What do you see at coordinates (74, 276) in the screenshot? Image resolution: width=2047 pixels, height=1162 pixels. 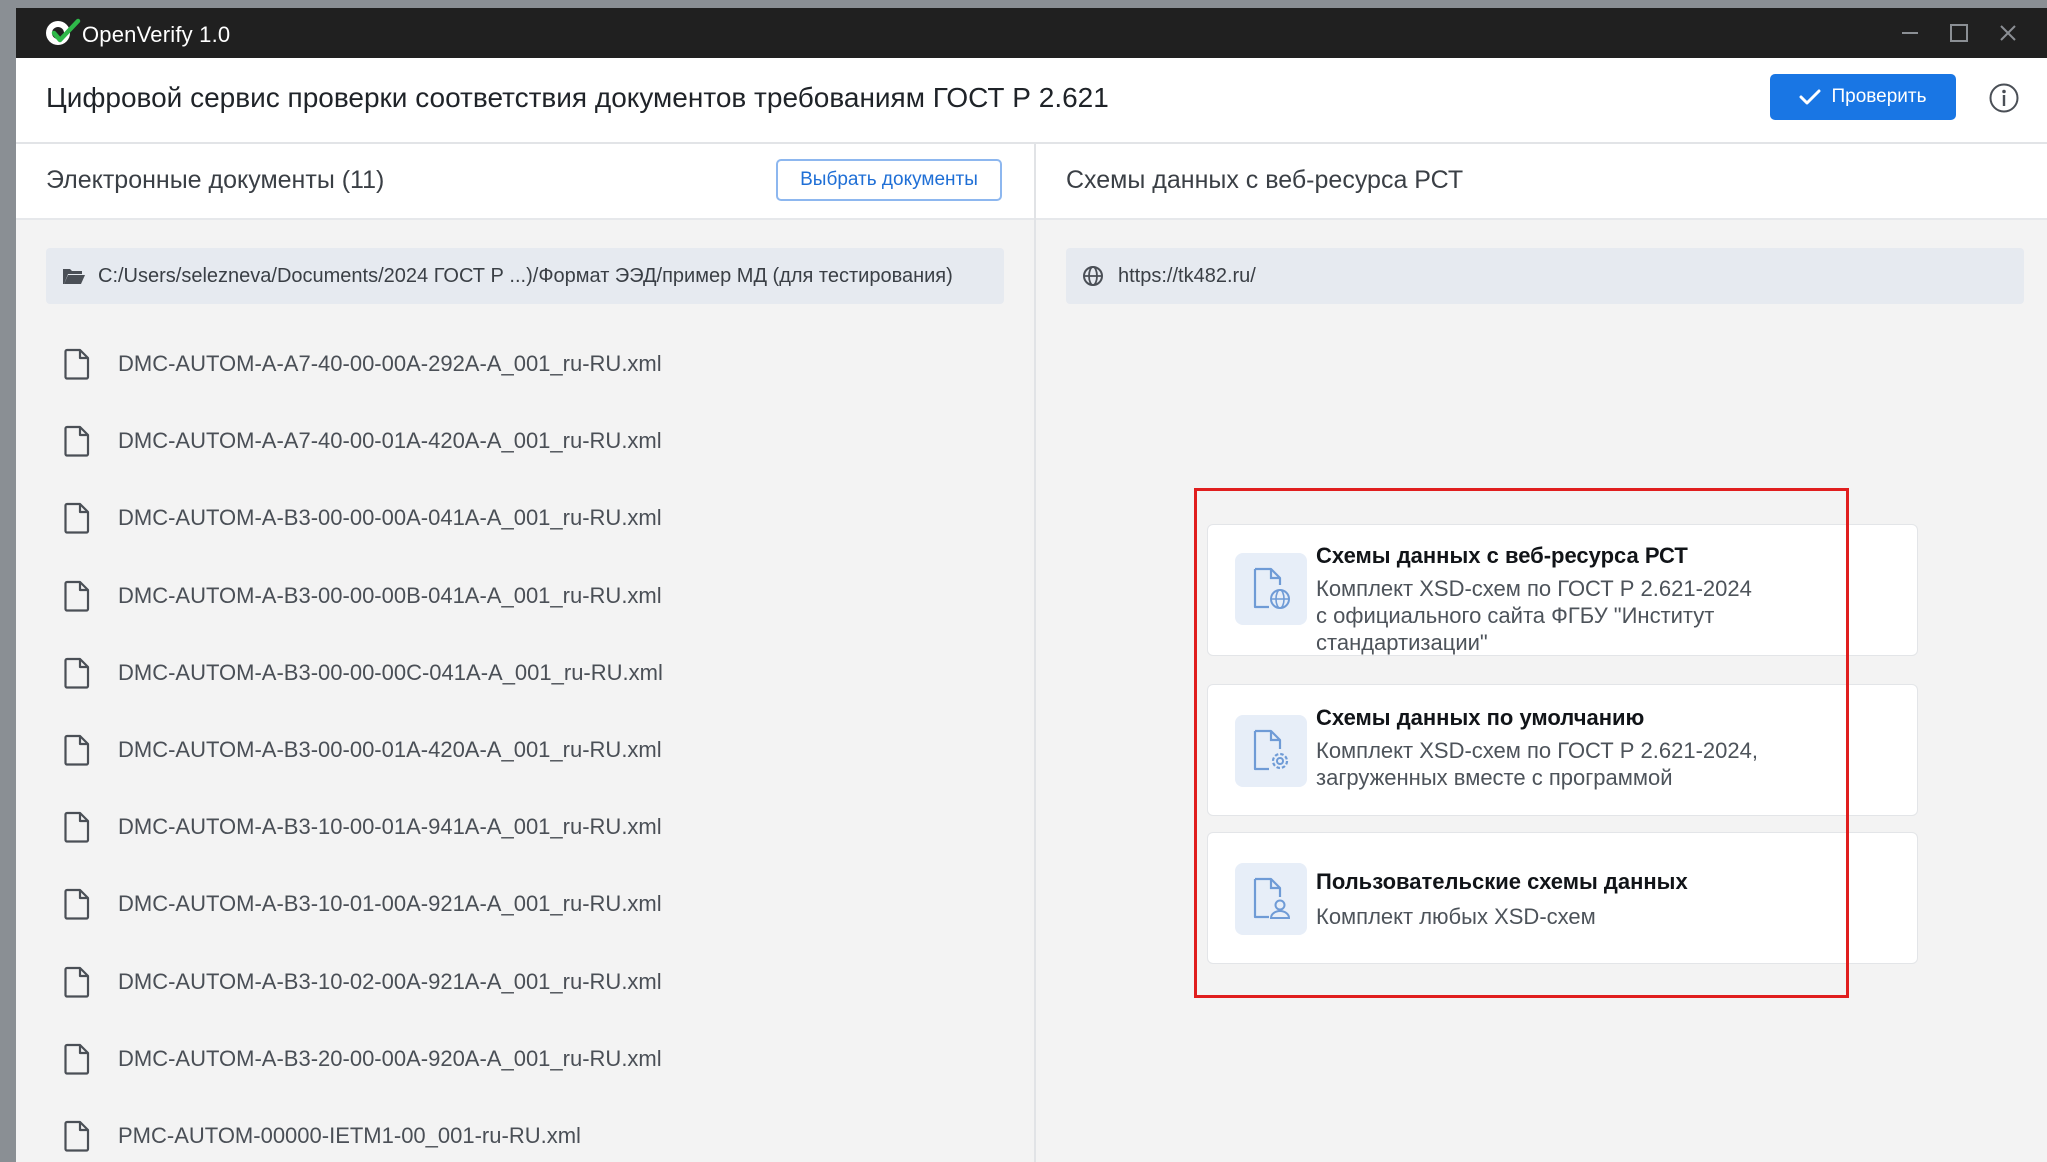 I see `folder-open-icon` at bounding box center [74, 276].